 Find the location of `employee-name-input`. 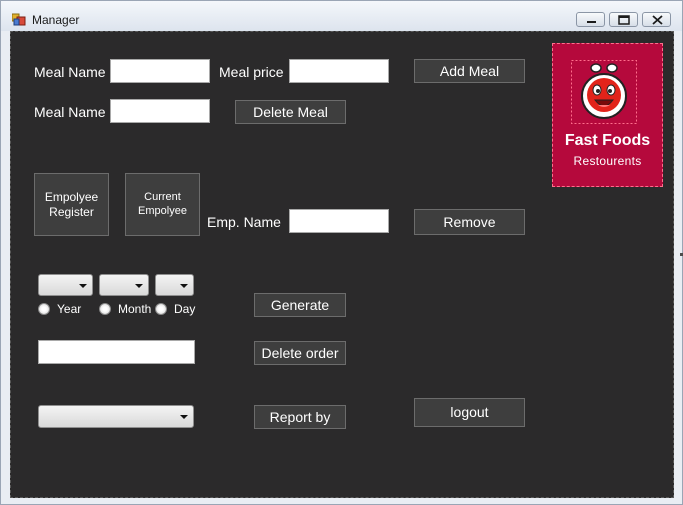

employee-name-input is located at coordinates (339, 221).